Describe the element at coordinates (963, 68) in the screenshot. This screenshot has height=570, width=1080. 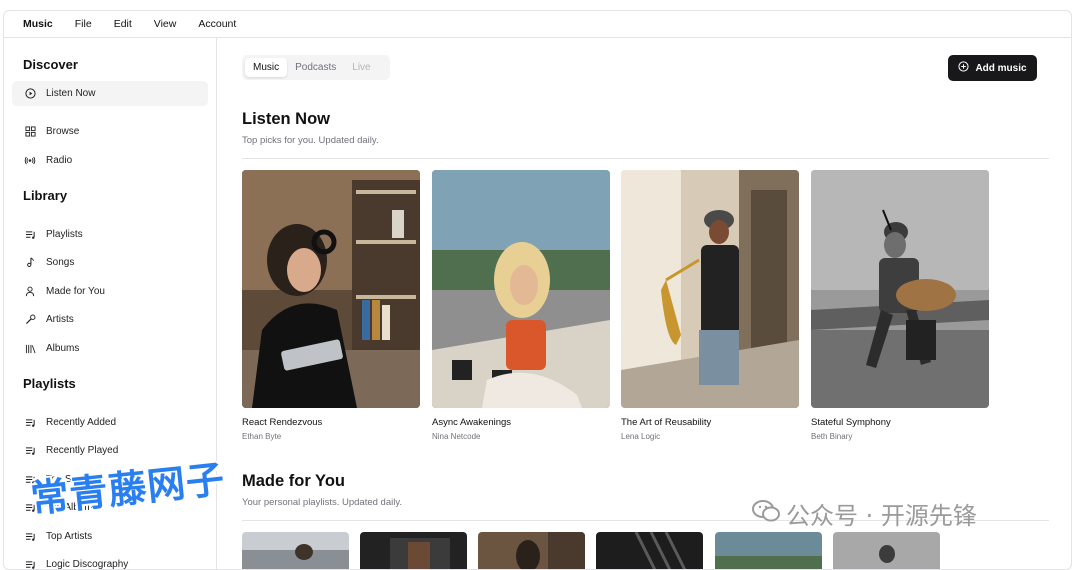
I see `plus-circle-icon` at that location.